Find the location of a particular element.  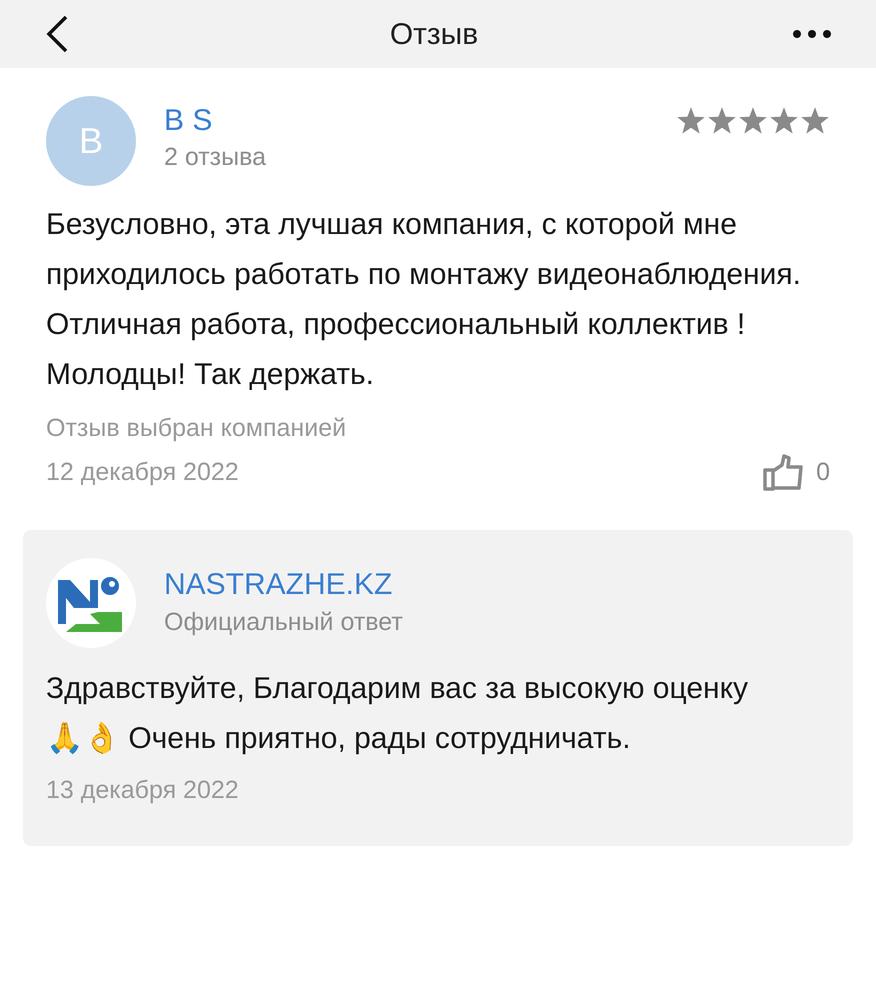

review-date: 12 декабря 2022 is located at coordinates (142, 472).